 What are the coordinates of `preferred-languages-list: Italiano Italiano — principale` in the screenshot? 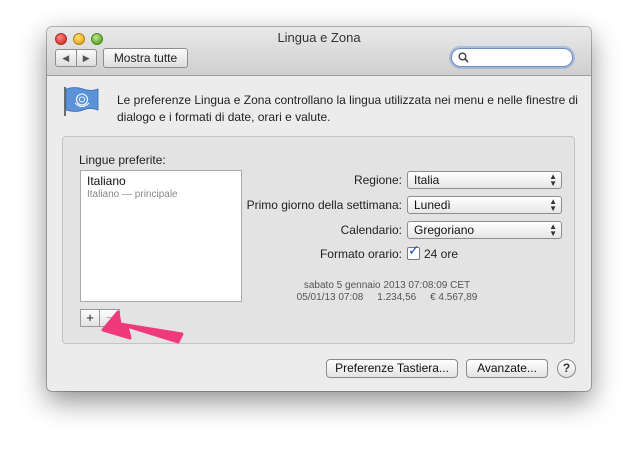 It's located at (161, 236).